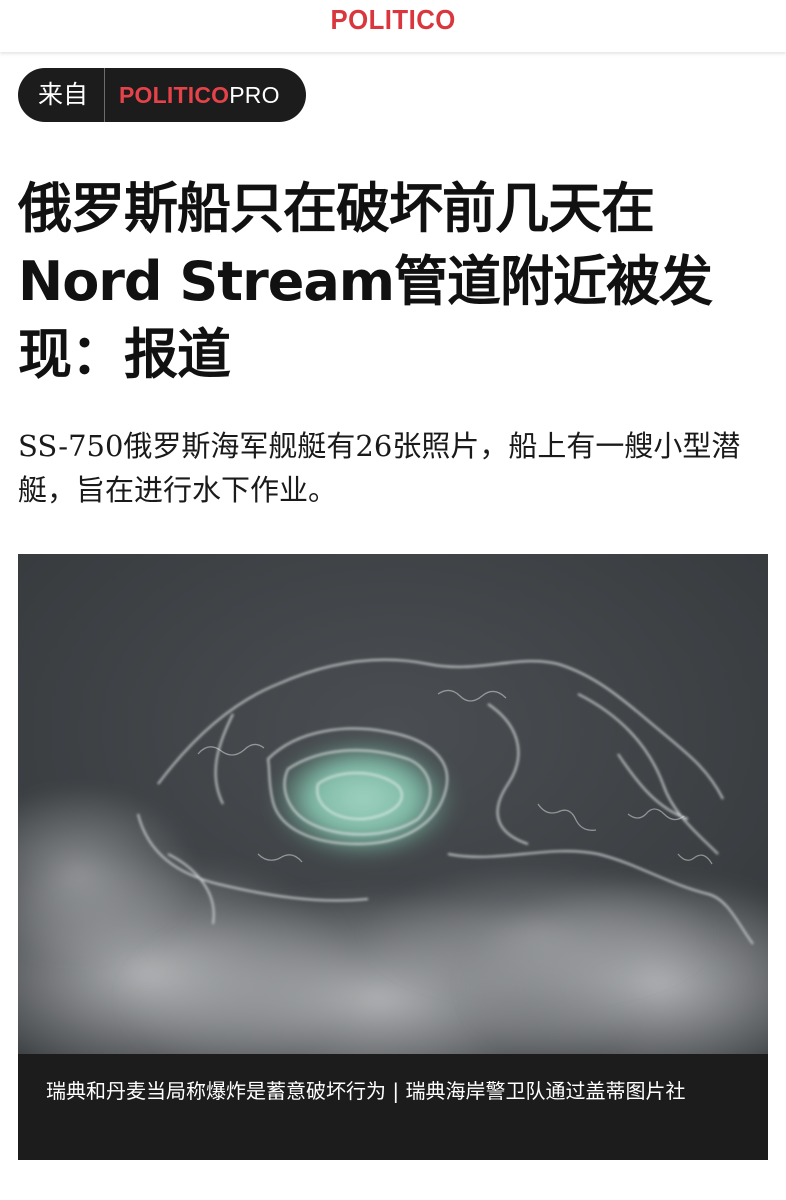  Describe the element at coordinates (379, 468) in the screenshot. I see `article-dek: SS-750俄罗斯海军舰艇有26张照片，船上有一艘小型潜艇，旨在进行水下作业。` at that location.